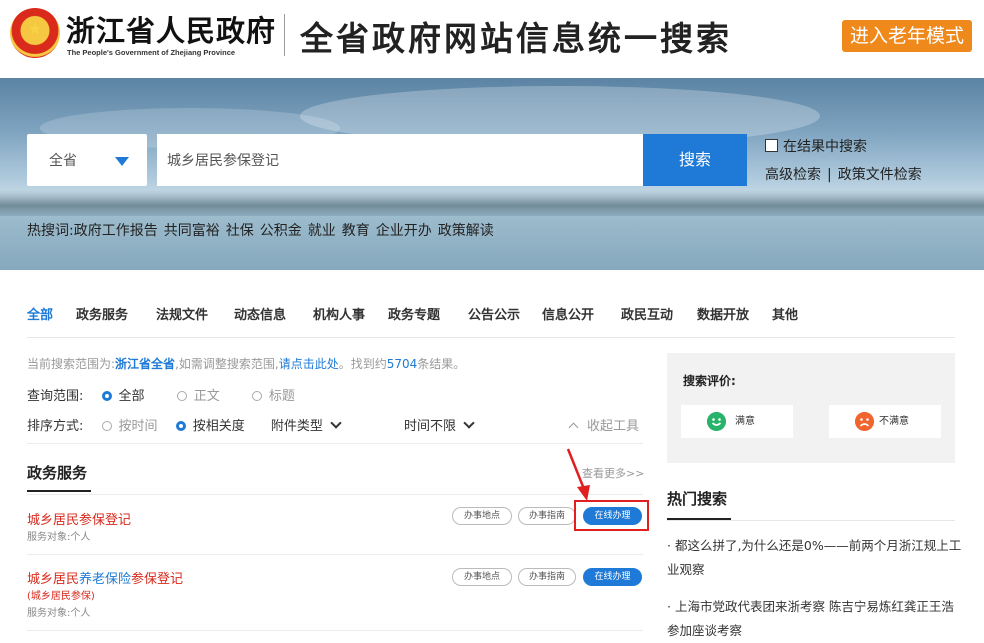 The height and width of the screenshot is (643, 984). What do you see at coordinates (880, 175) in the screenshot?
I see `policy-search-link: 政策文件检索` at bounding box center [880, 175].